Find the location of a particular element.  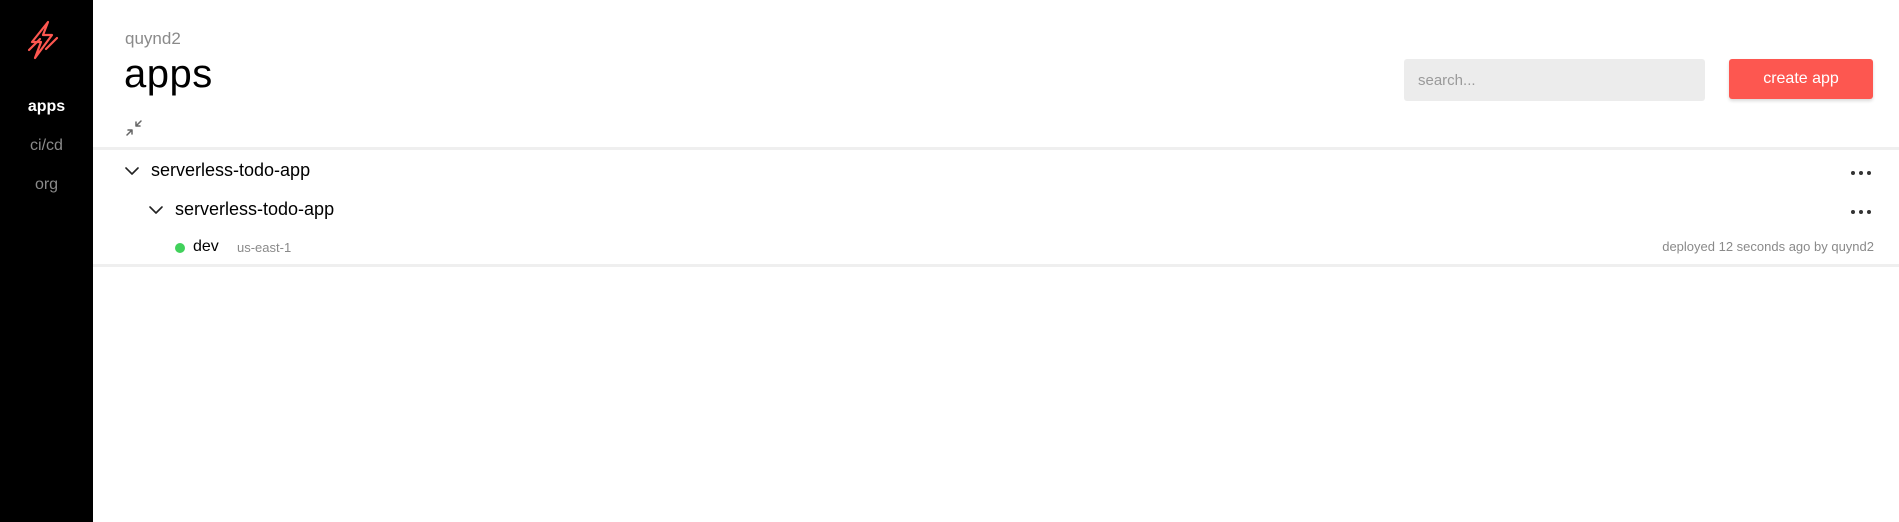

sidebar-item-apps: apps is located at coordinates (46, 107).